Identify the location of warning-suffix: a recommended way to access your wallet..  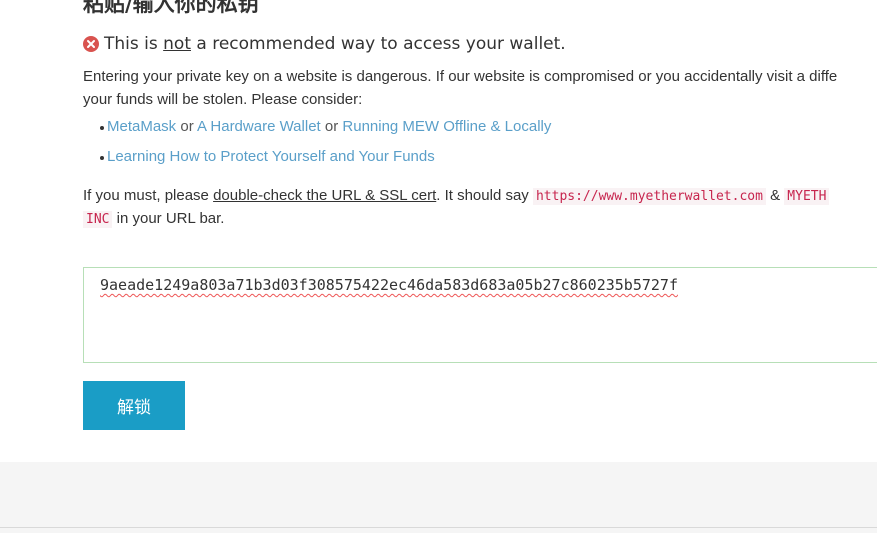
(378, 44).